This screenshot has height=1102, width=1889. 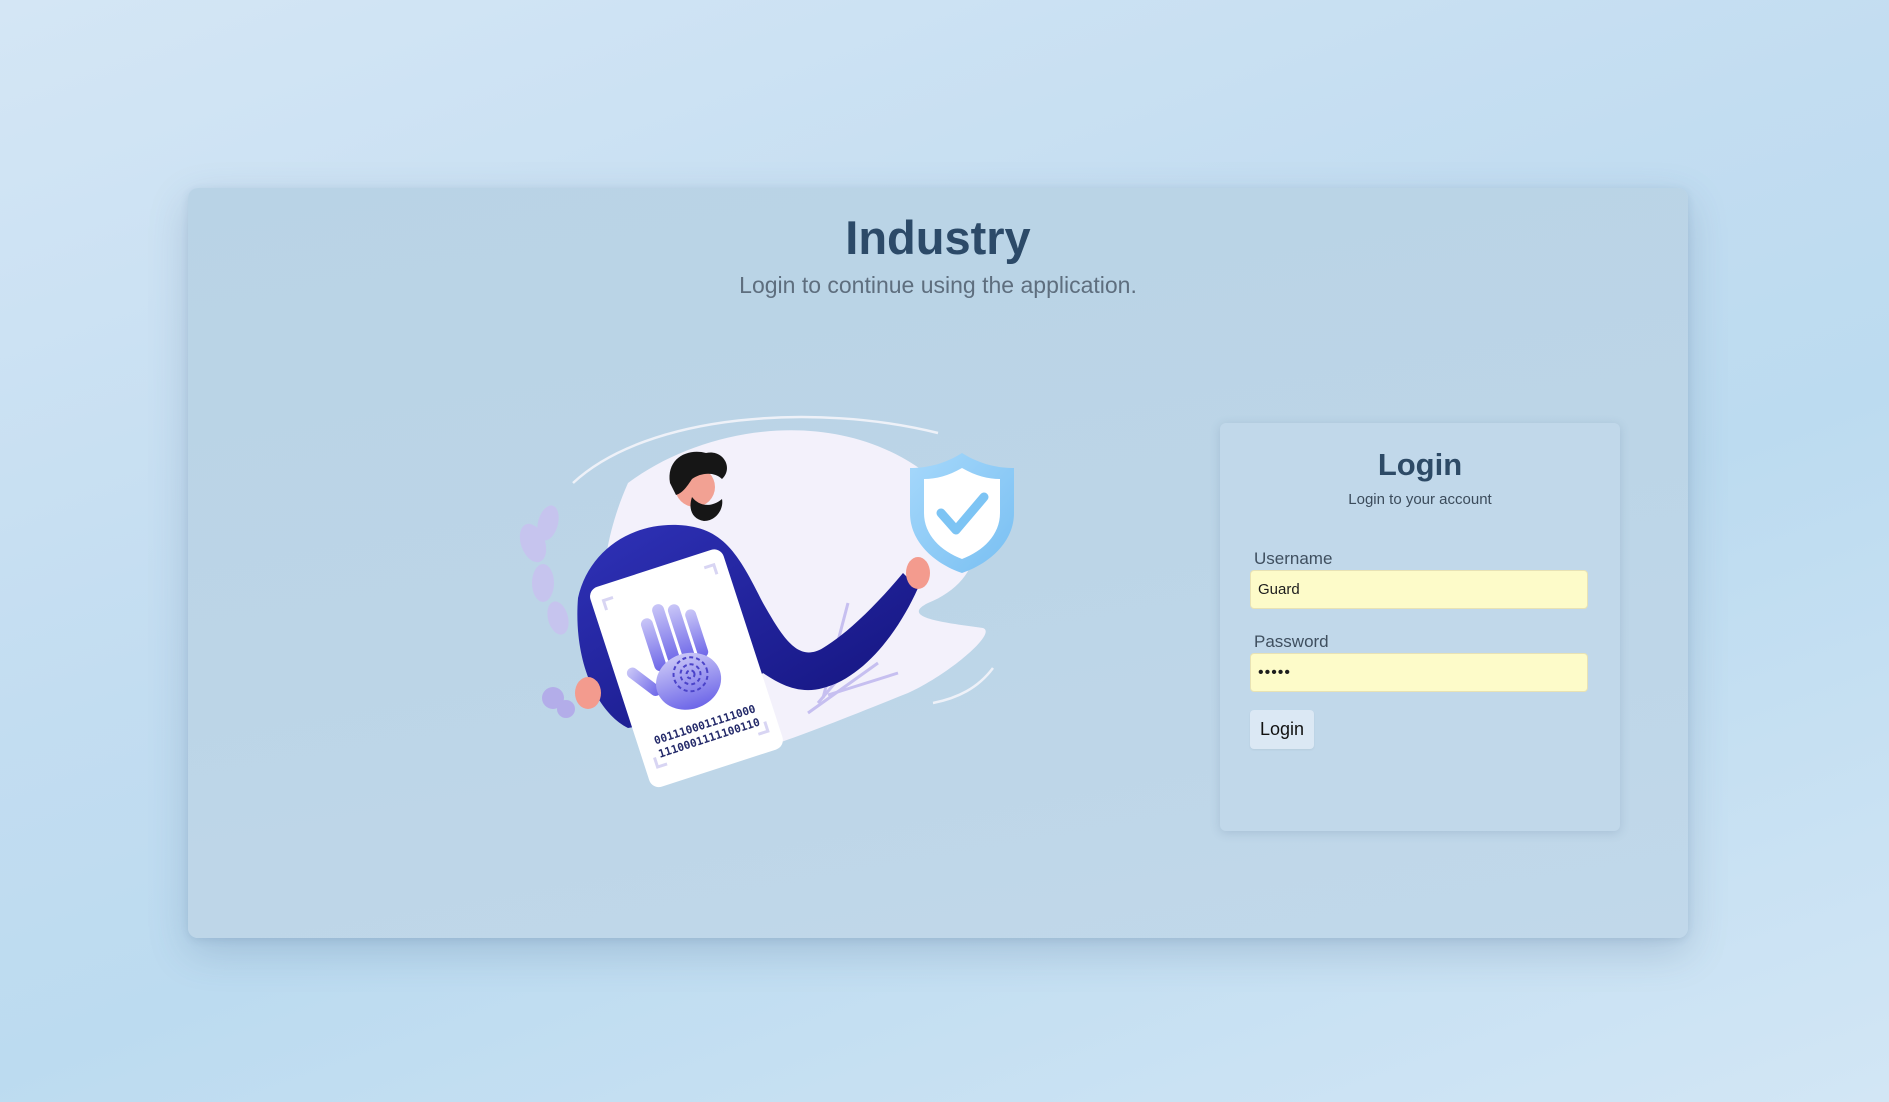 What do you see at coordinates (1419, 672) in the screenshot?
I see `password-field` at bounding box center [1419, 672].